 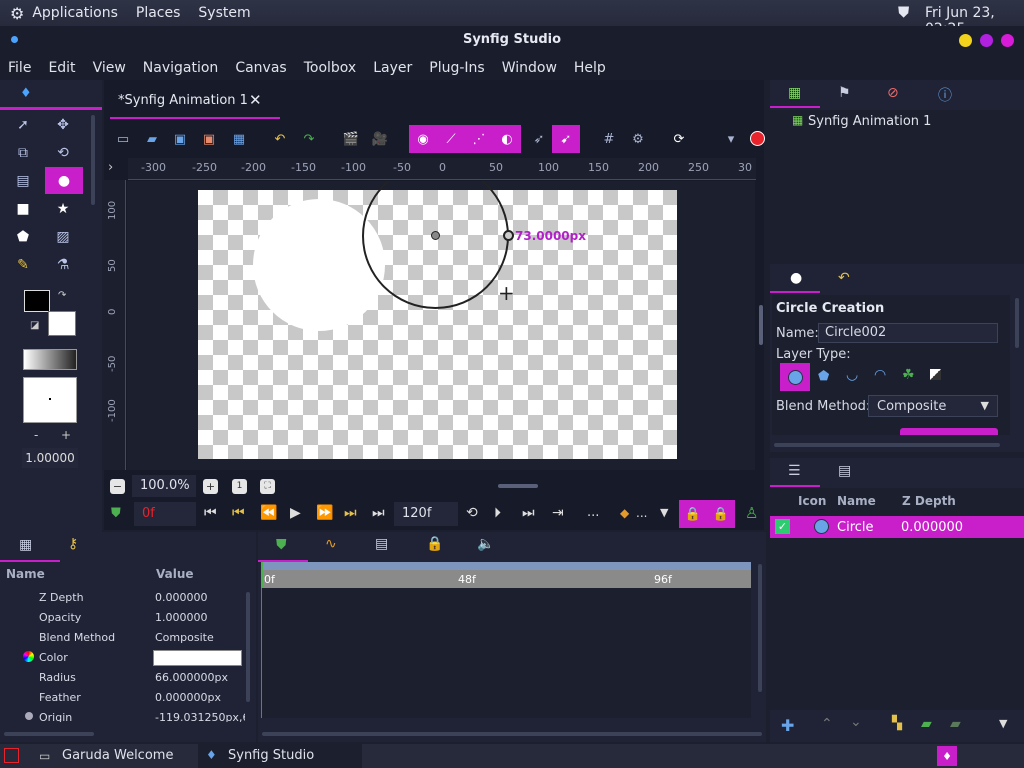 I want to click on color-swatch, so click(x=197, y=658).